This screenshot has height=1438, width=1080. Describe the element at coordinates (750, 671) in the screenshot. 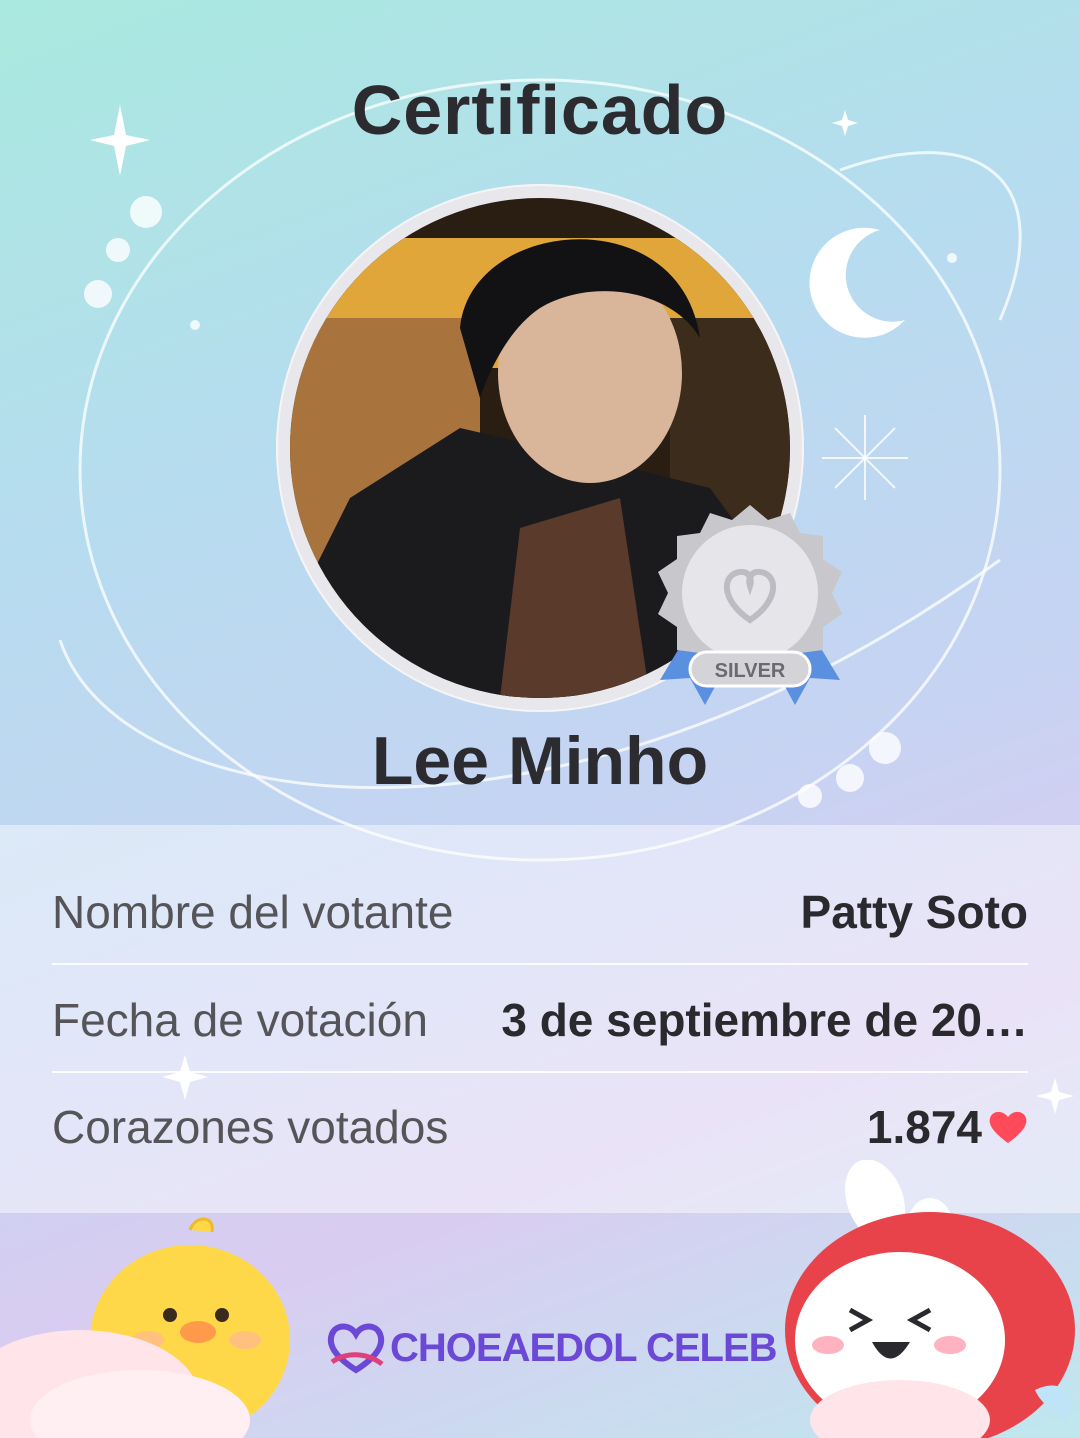

I see `svg-text: SILVER` at that location.